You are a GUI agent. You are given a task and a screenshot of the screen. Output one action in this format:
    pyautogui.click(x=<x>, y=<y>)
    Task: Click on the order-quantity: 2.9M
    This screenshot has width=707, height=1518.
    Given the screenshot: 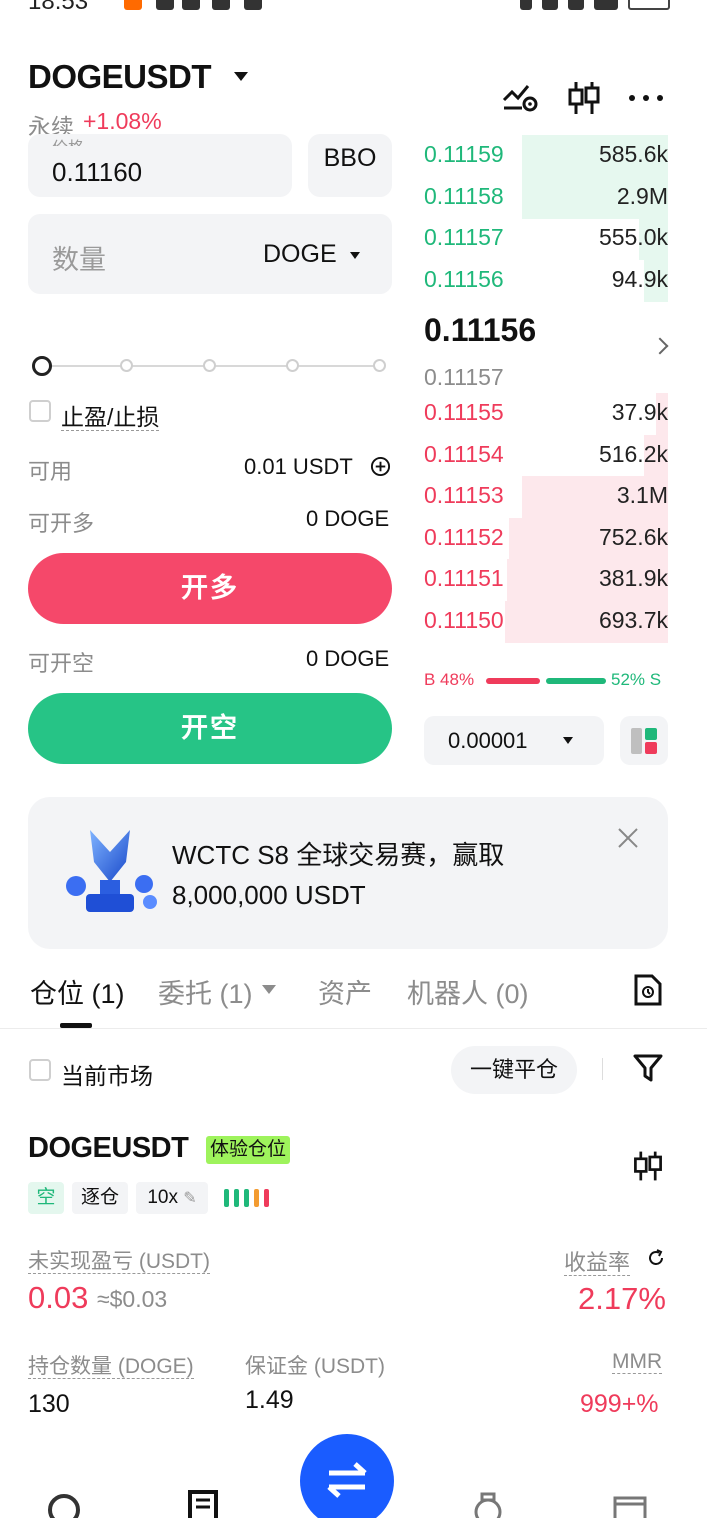 What is the action you would take?
    pyautogui.click(x=642, y=195)
    